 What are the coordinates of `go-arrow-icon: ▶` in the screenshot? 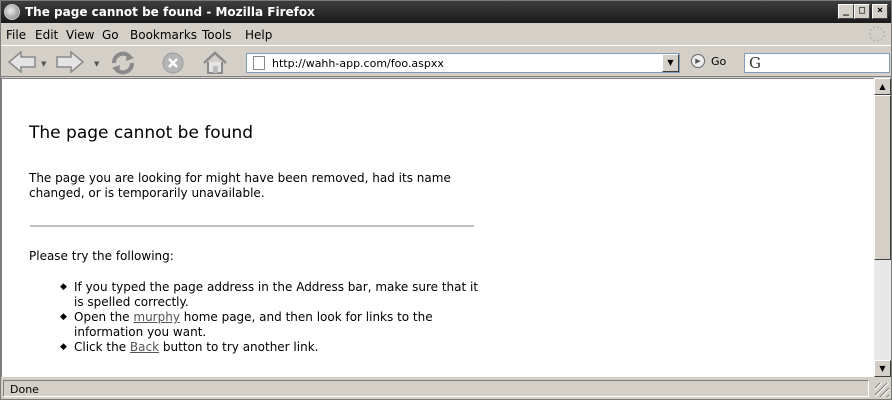 It's located at (698, 61).